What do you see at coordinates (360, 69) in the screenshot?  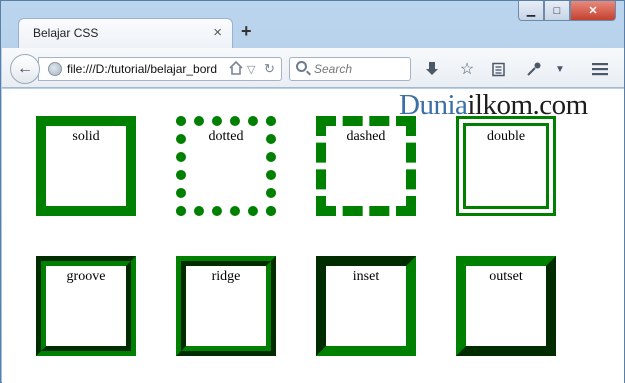 I see `search-input` at bounding box center [360, 69].